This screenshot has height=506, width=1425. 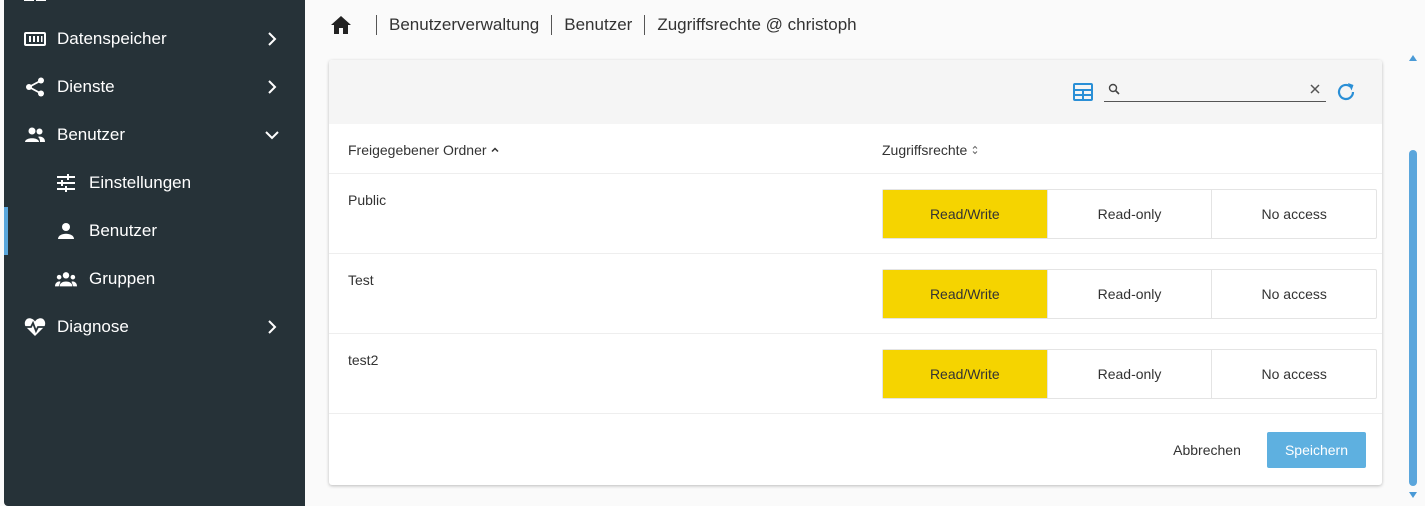 What do you see at coordinates (122, 278) in the screenshot?
I see `sidebar-item-label: Gruppen` at bounding box center [122, 278].